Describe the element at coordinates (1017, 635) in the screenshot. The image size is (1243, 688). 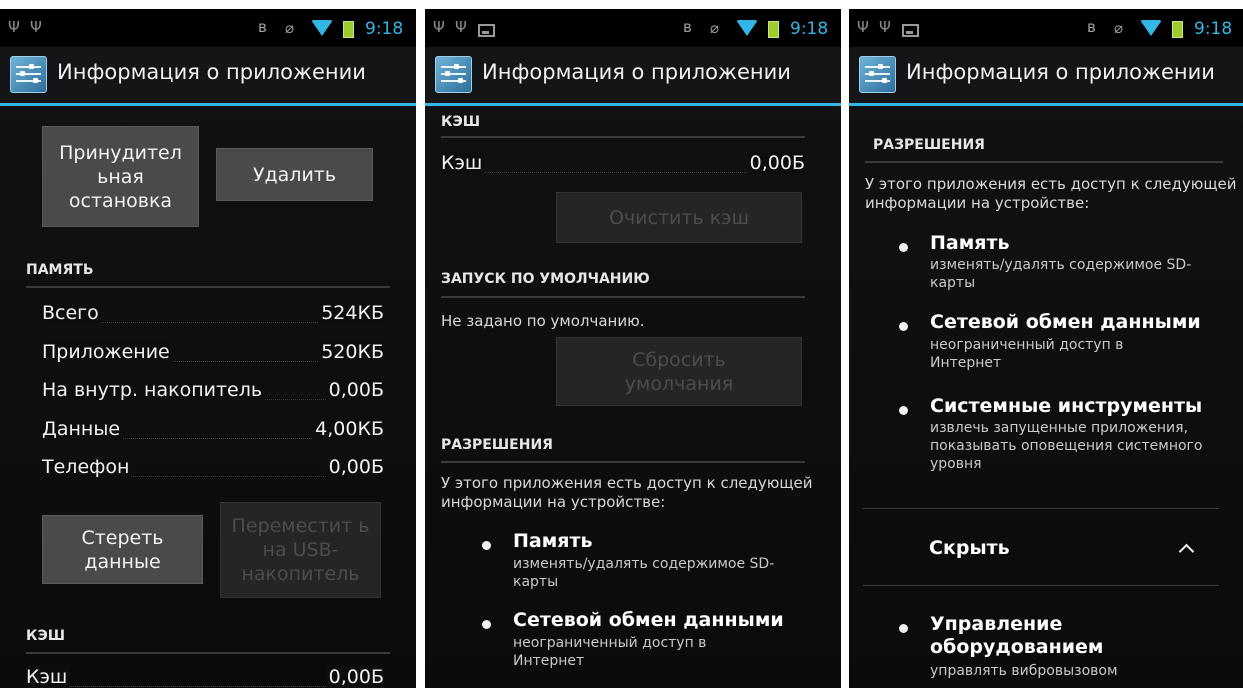
I see `permission-title: Управление оборудованием` at that location.